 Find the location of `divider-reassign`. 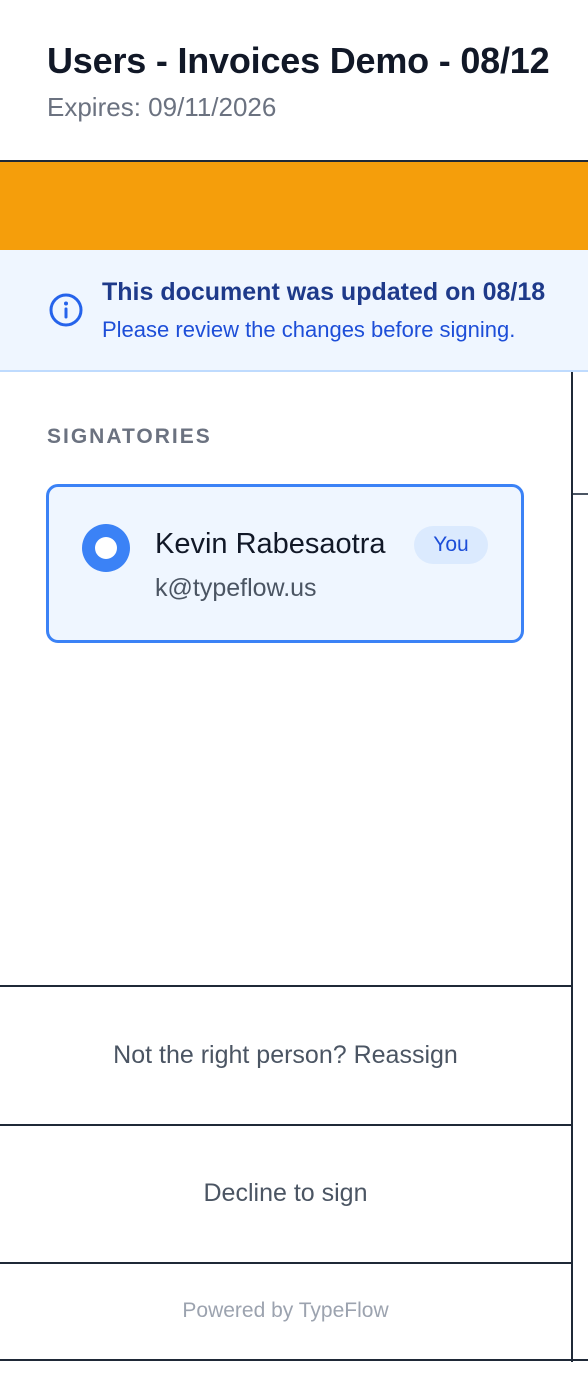

divider-reassign is located at coordinates (286, 986).